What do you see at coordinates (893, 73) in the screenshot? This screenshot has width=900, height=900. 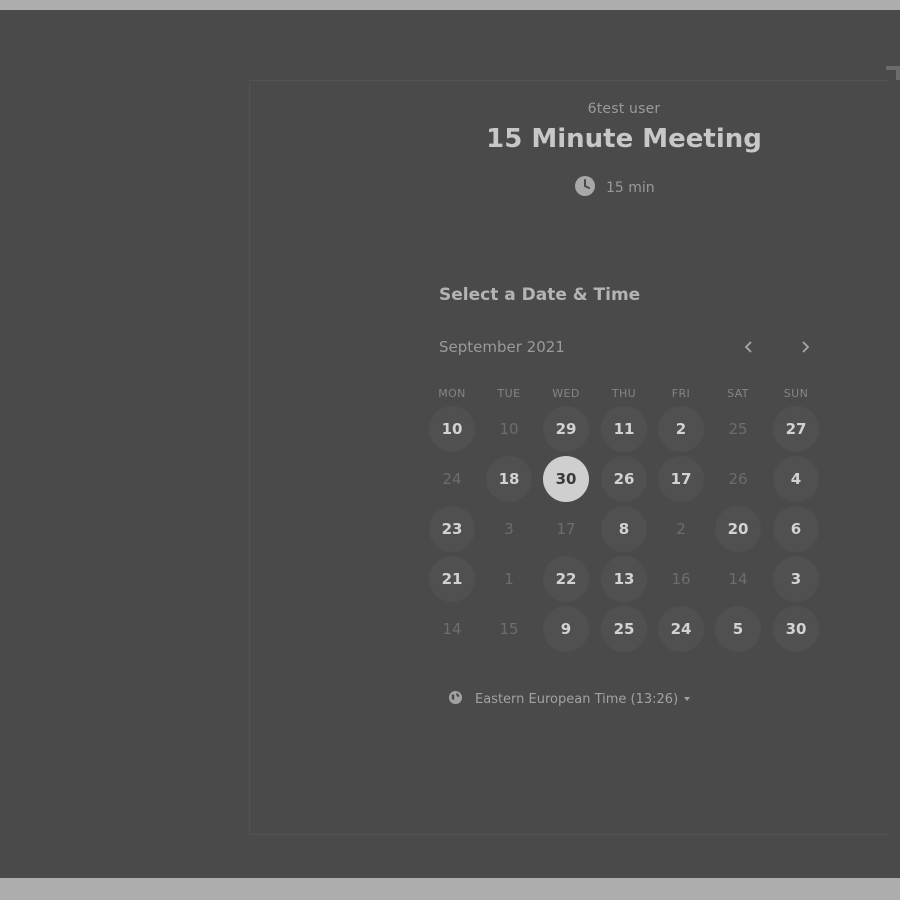 I see `corner-badge` at bounding box center [893, 73].